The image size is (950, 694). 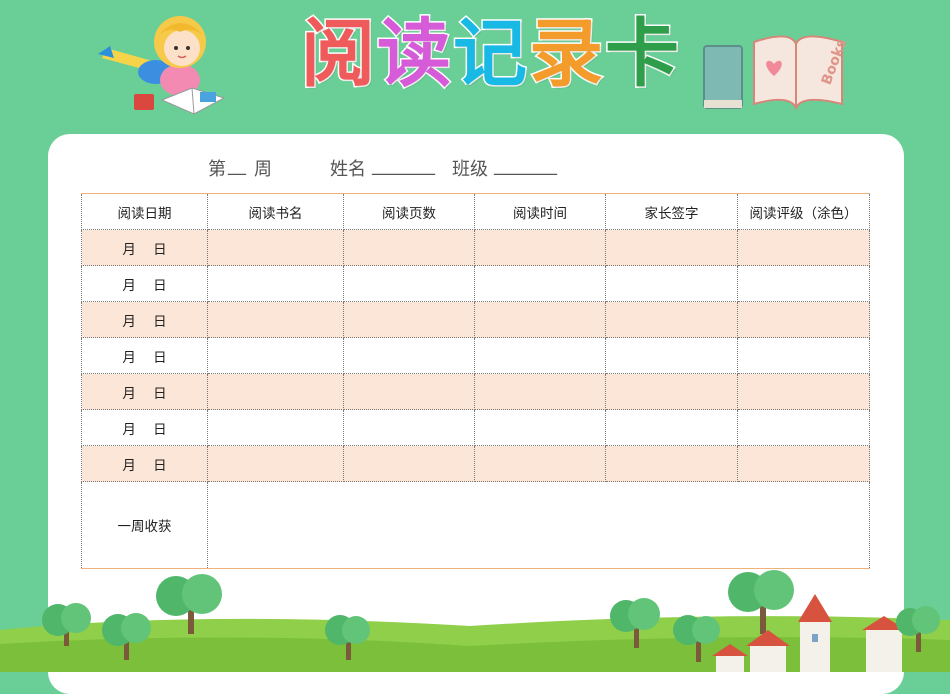 What do you see at coordinates (348, 169) in the screenshot?
I see `name-label: 姓名` at bounding box center [348, 169].